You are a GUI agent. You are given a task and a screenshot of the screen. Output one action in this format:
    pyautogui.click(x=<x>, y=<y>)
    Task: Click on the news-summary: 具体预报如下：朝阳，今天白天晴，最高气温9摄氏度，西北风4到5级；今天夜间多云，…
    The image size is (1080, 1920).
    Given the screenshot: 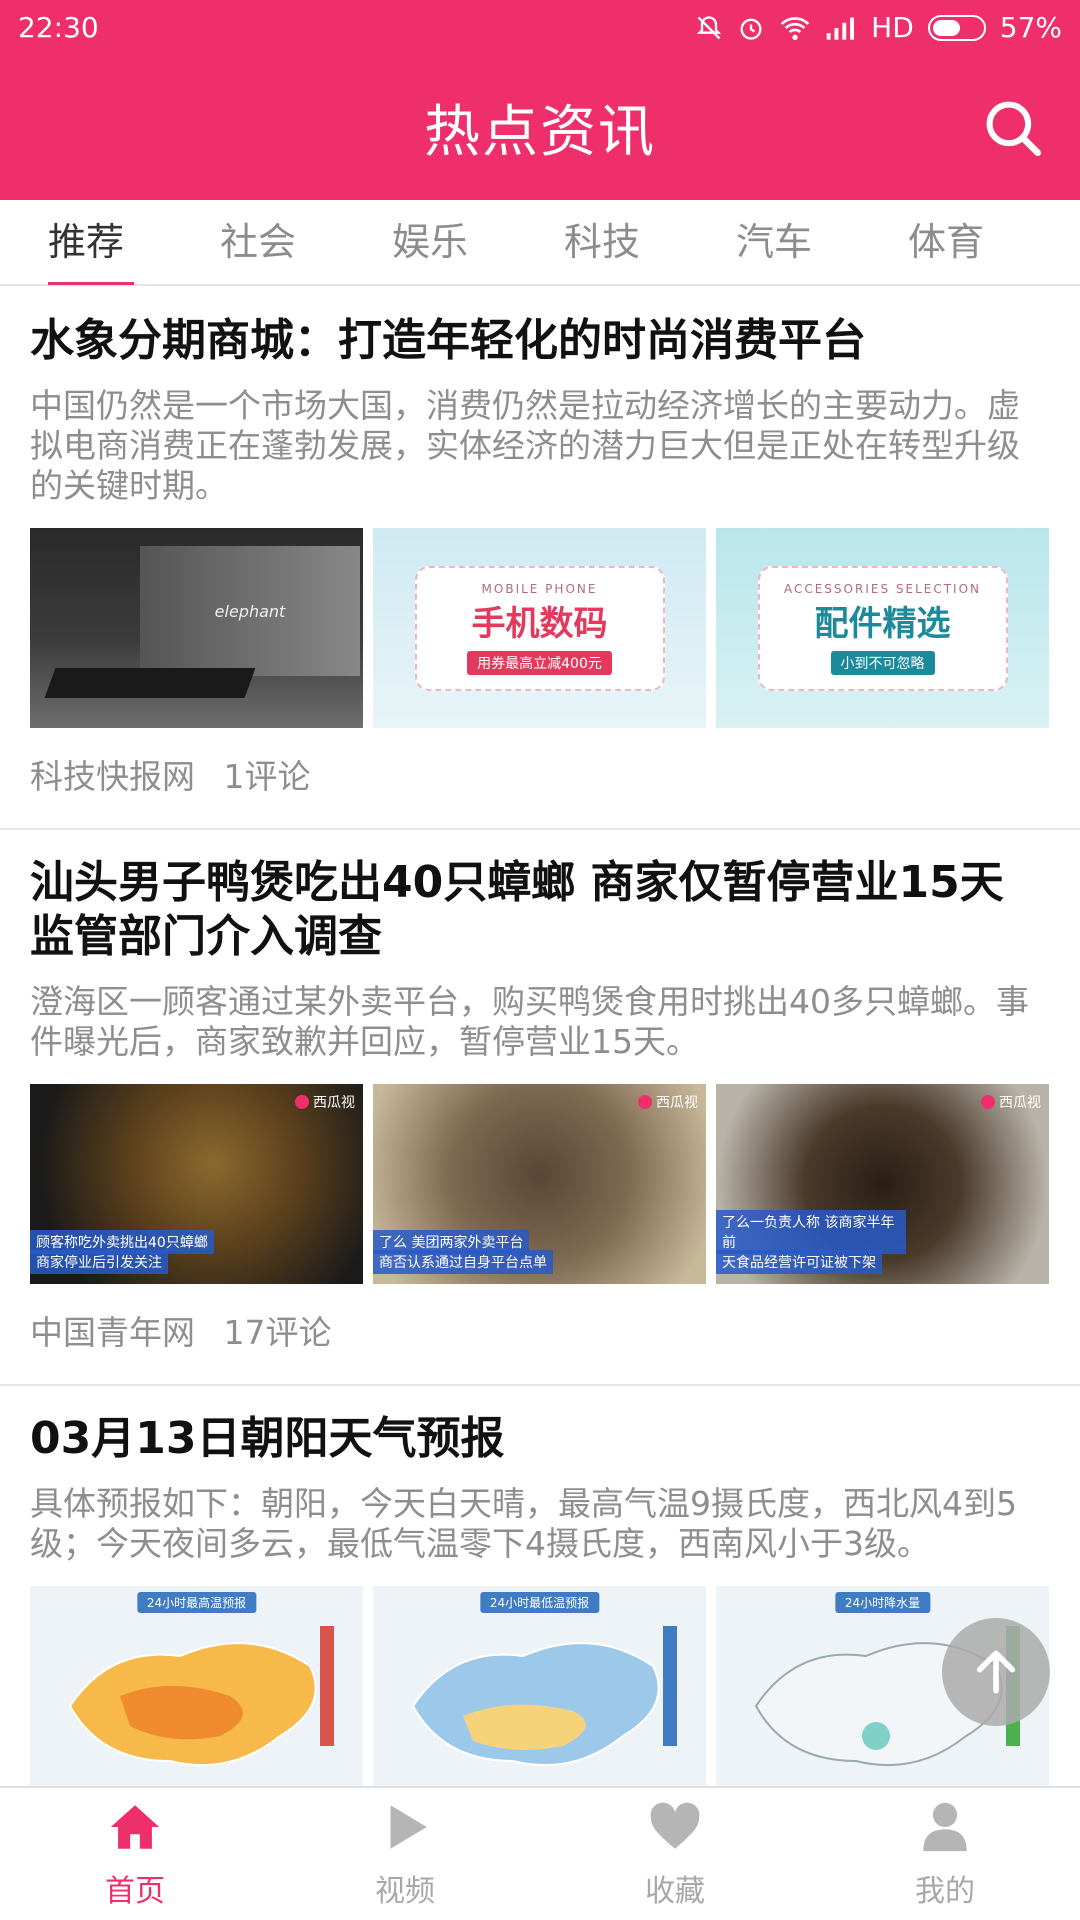 What is the action you would take?
    pyautogui.click(x=523, y=1523)
    